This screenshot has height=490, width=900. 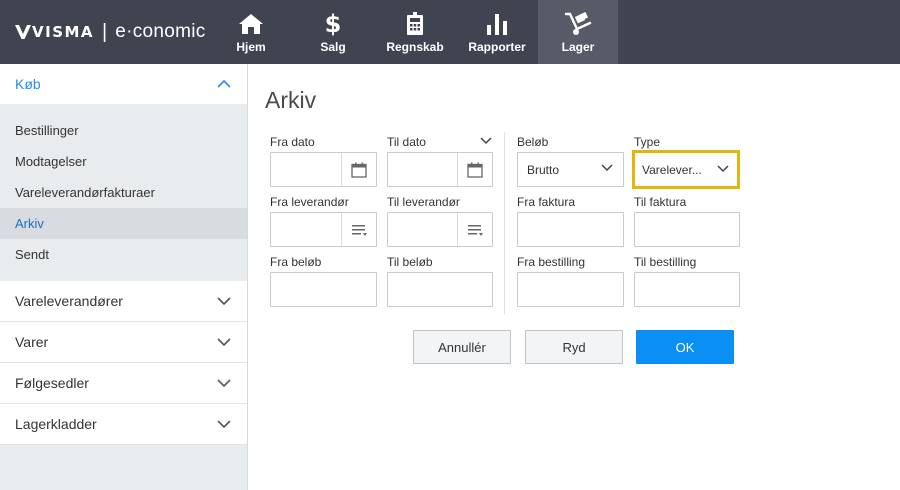 What do you see at coordinates (497, 47) in the screenshot?
I see `nav-label: Rapporter` at bounding box center [497, 47].